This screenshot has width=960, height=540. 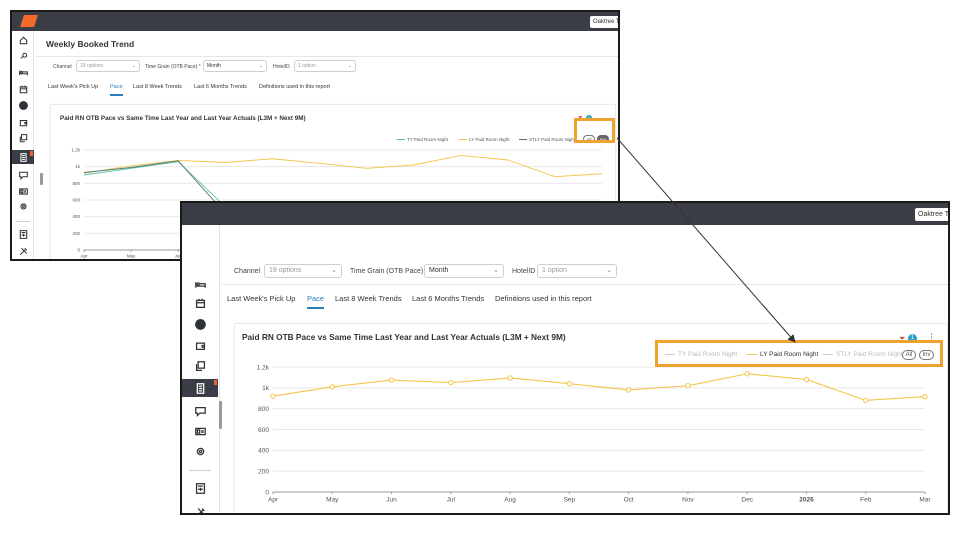 I want to click on series-line, so click(x=599, y=387).